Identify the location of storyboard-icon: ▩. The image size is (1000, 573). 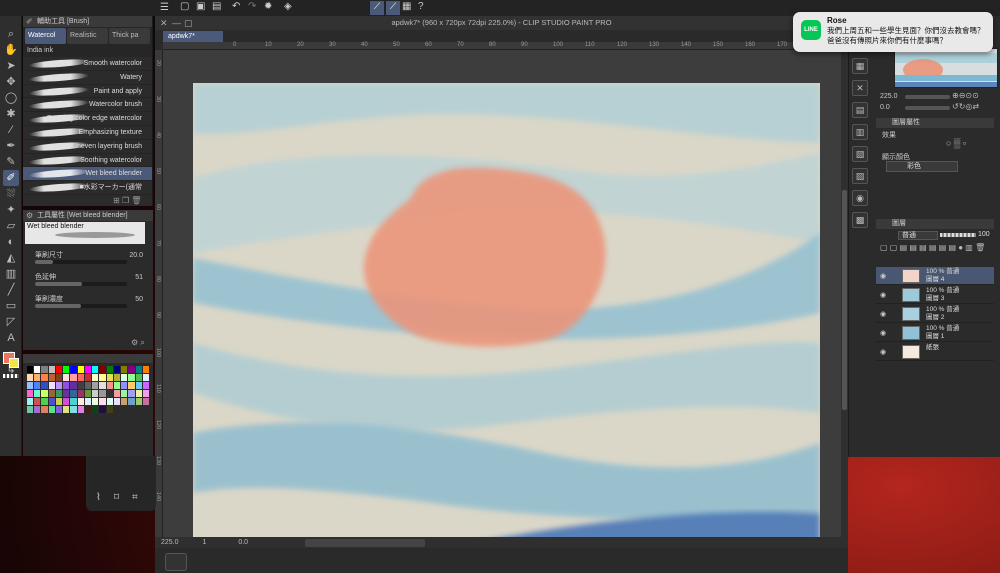
(860, 220).